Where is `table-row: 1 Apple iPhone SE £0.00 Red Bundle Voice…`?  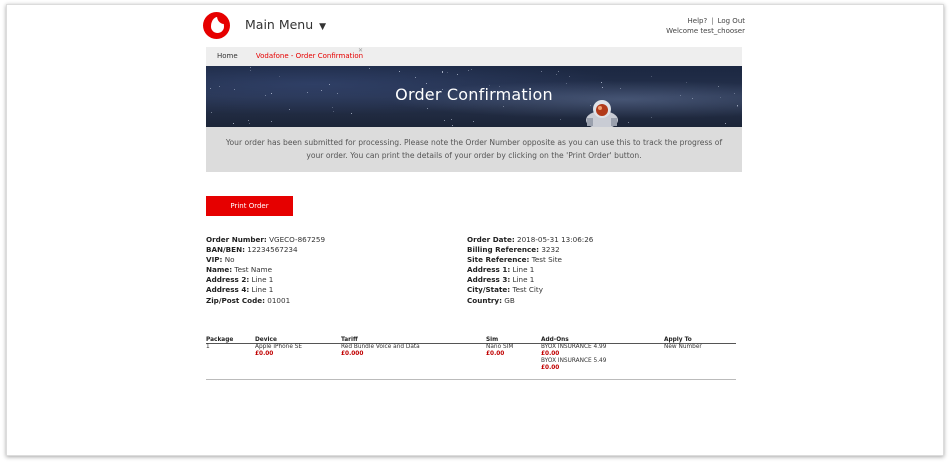 table-row: 1 Apple iPhone SE £0.00 Red Bundle Voice… is located at coordinates (471, 362).